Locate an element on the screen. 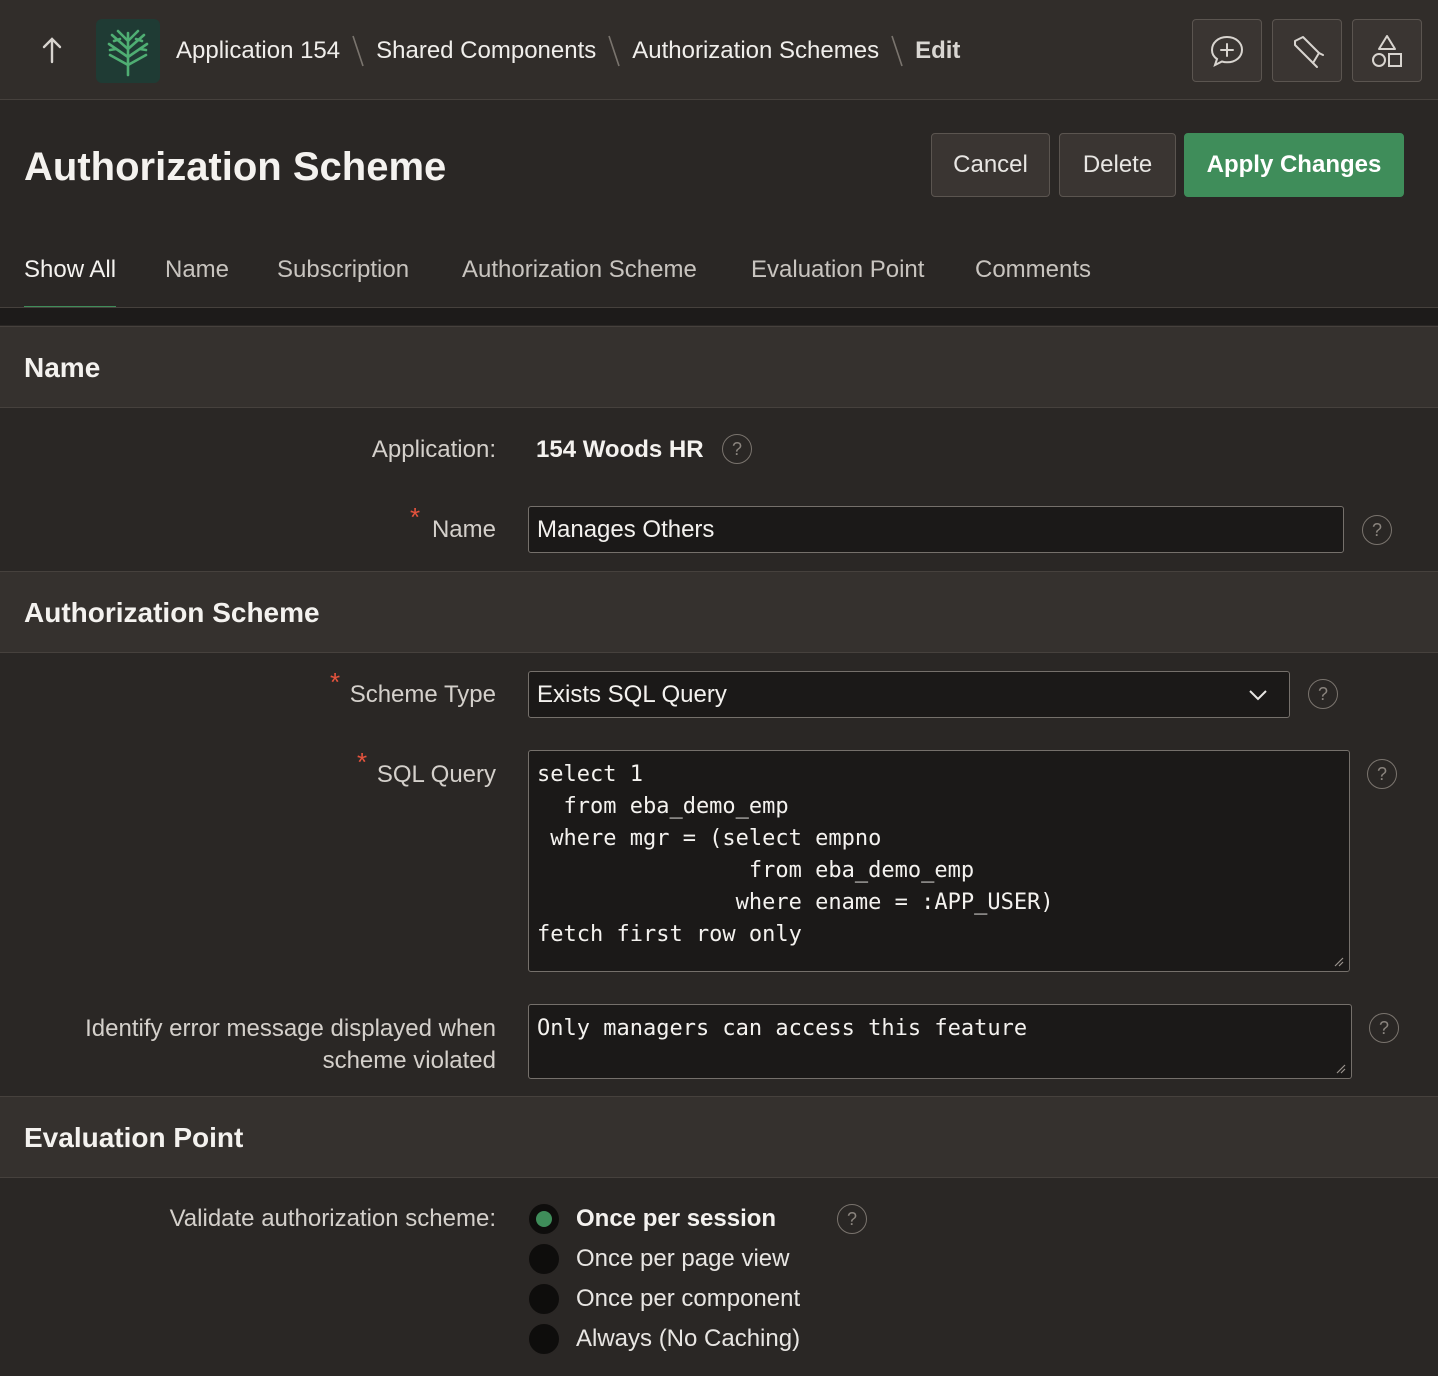 The image size is (1438, 1376). radio-once-per-page-view: Once per page view is located at coordinates (658, 1259).